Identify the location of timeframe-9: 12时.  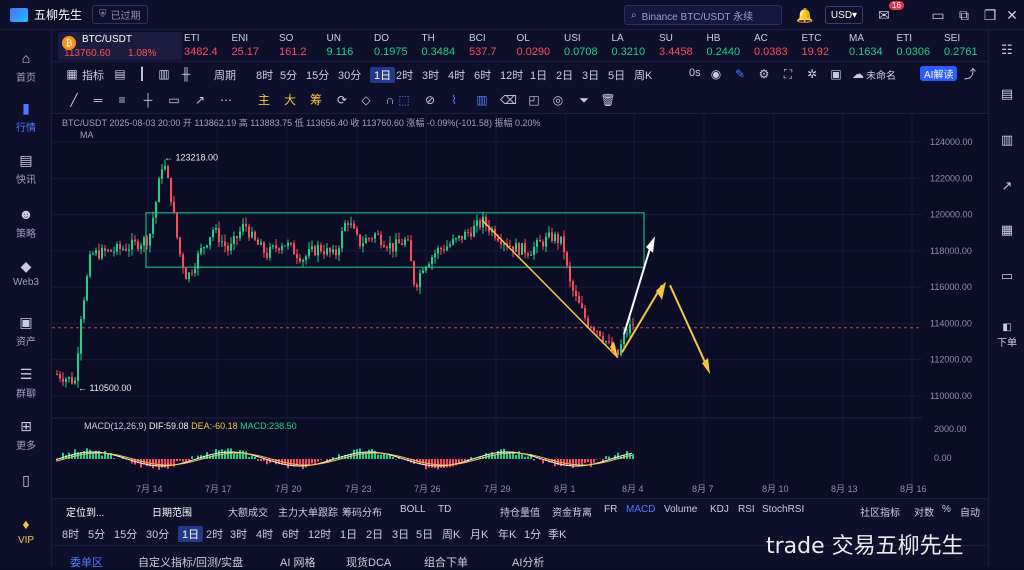
(511, 75).